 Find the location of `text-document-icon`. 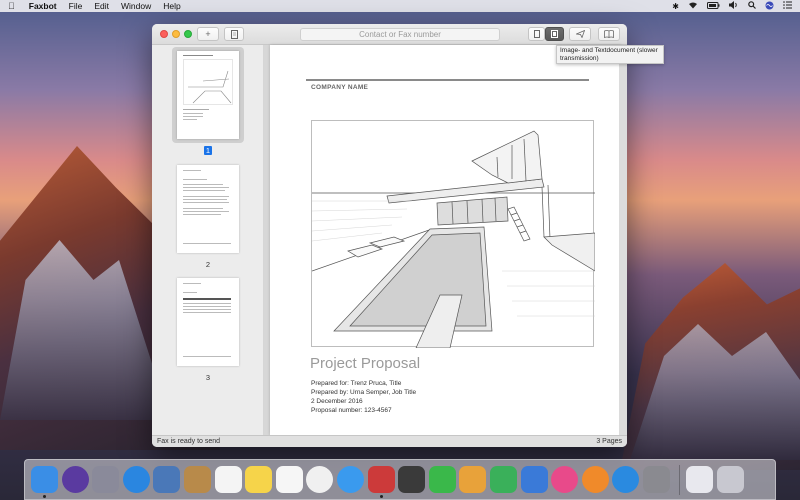

text-document-icon is located at coordinates (536, 34).